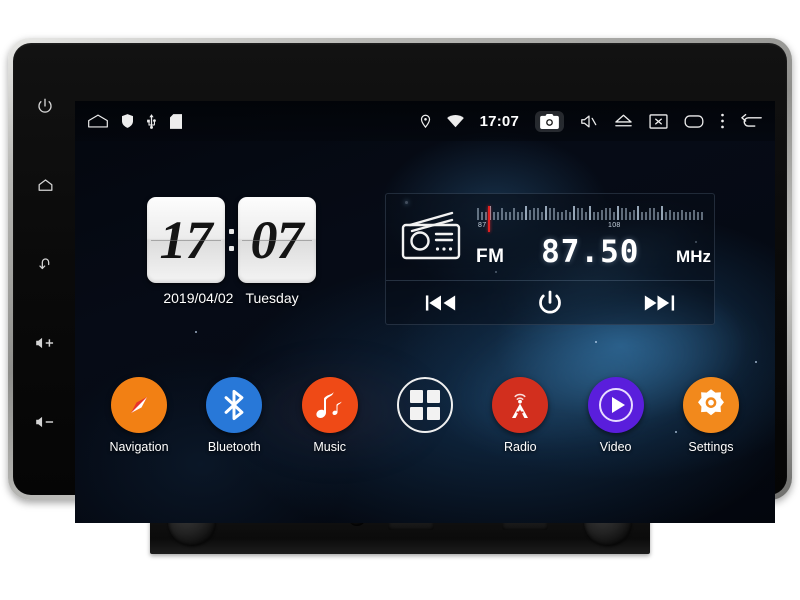 This screenshot has width=800, height=600. I want to click on back-key, so click(45, 264).